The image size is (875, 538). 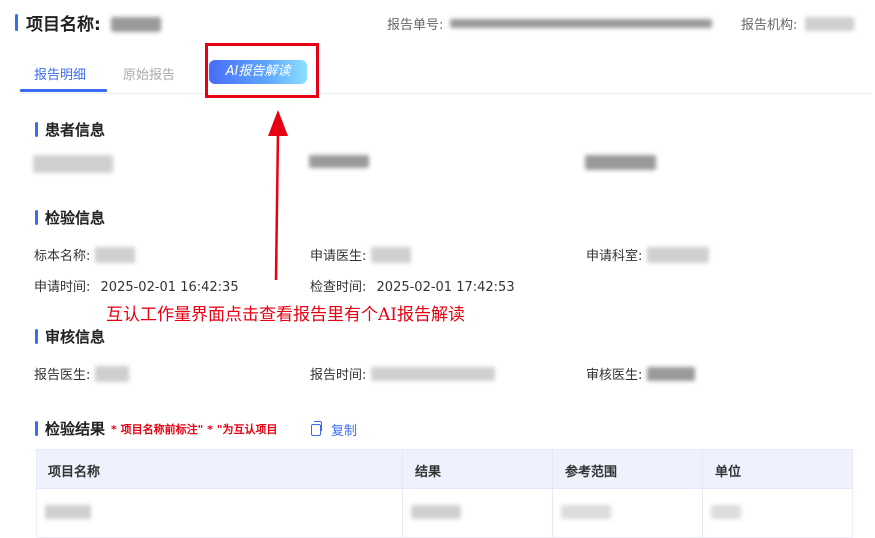 What do you see at coordinates (60, 73) in the screenshot?
I see `tab-report-detail: 报告明细` at bounding box center [60, 73].